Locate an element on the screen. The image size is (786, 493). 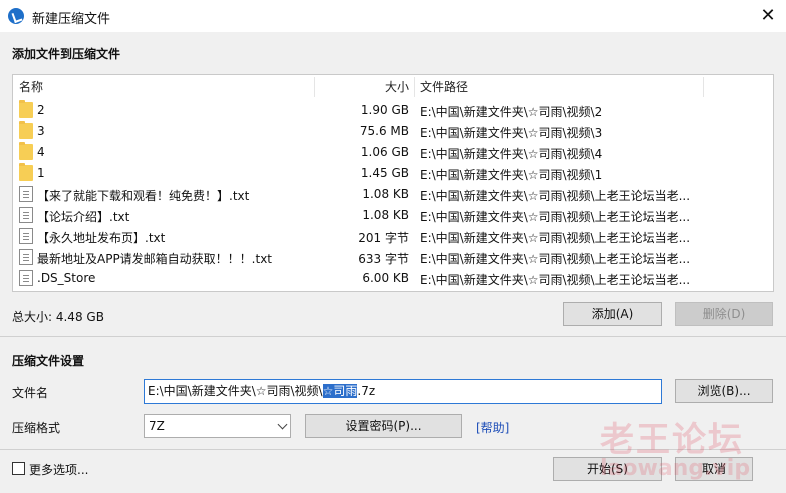
add-button: 添加(A) is located at coordinates (612, 314).